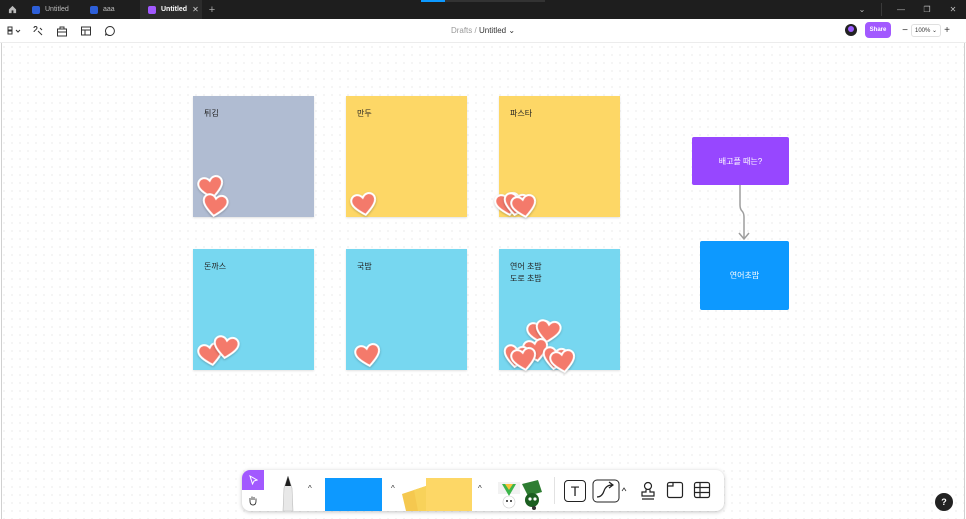 The image size is (966, 519). What do you see at coordinates (253, 309) in the screenshot?
I see `sticky-note: 돈까스` at bounding box center [253, 309].